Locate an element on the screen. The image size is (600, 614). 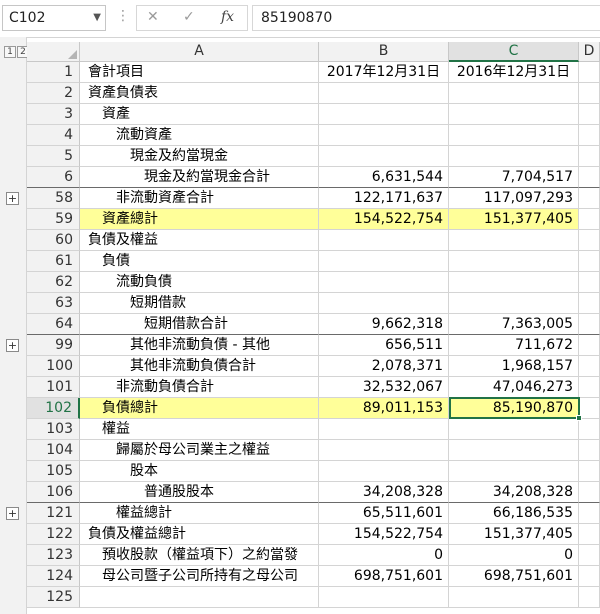
column-header-b: B is located at coordinates (384, 52).